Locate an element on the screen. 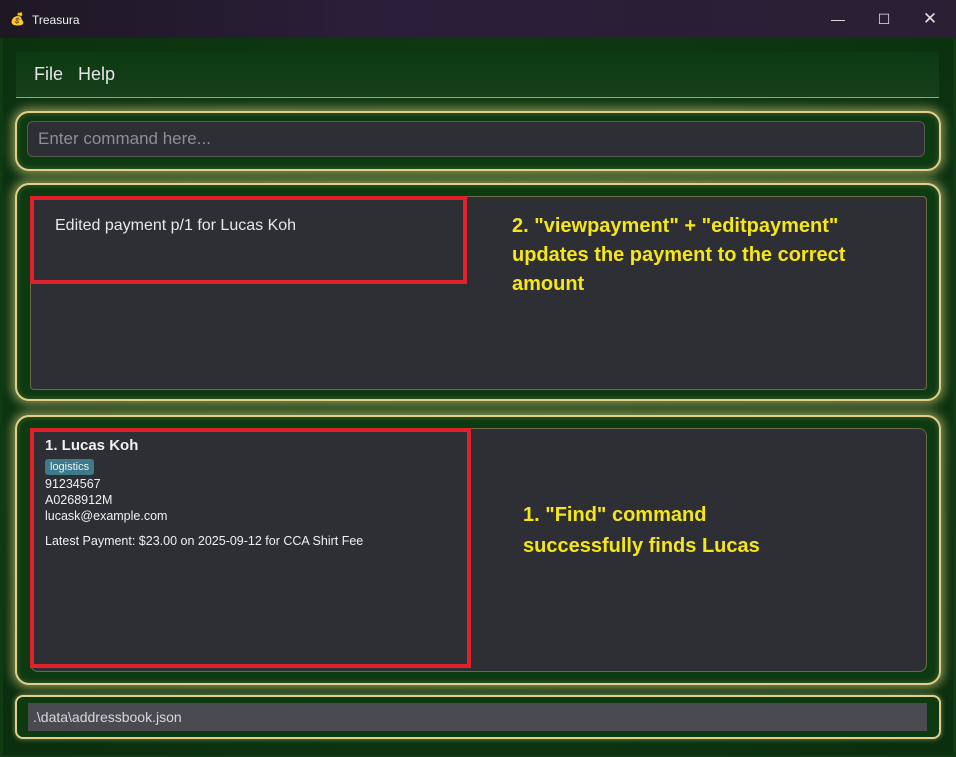  list-annotation-line: 1. "Find" command is located at coordinates (615, 515).